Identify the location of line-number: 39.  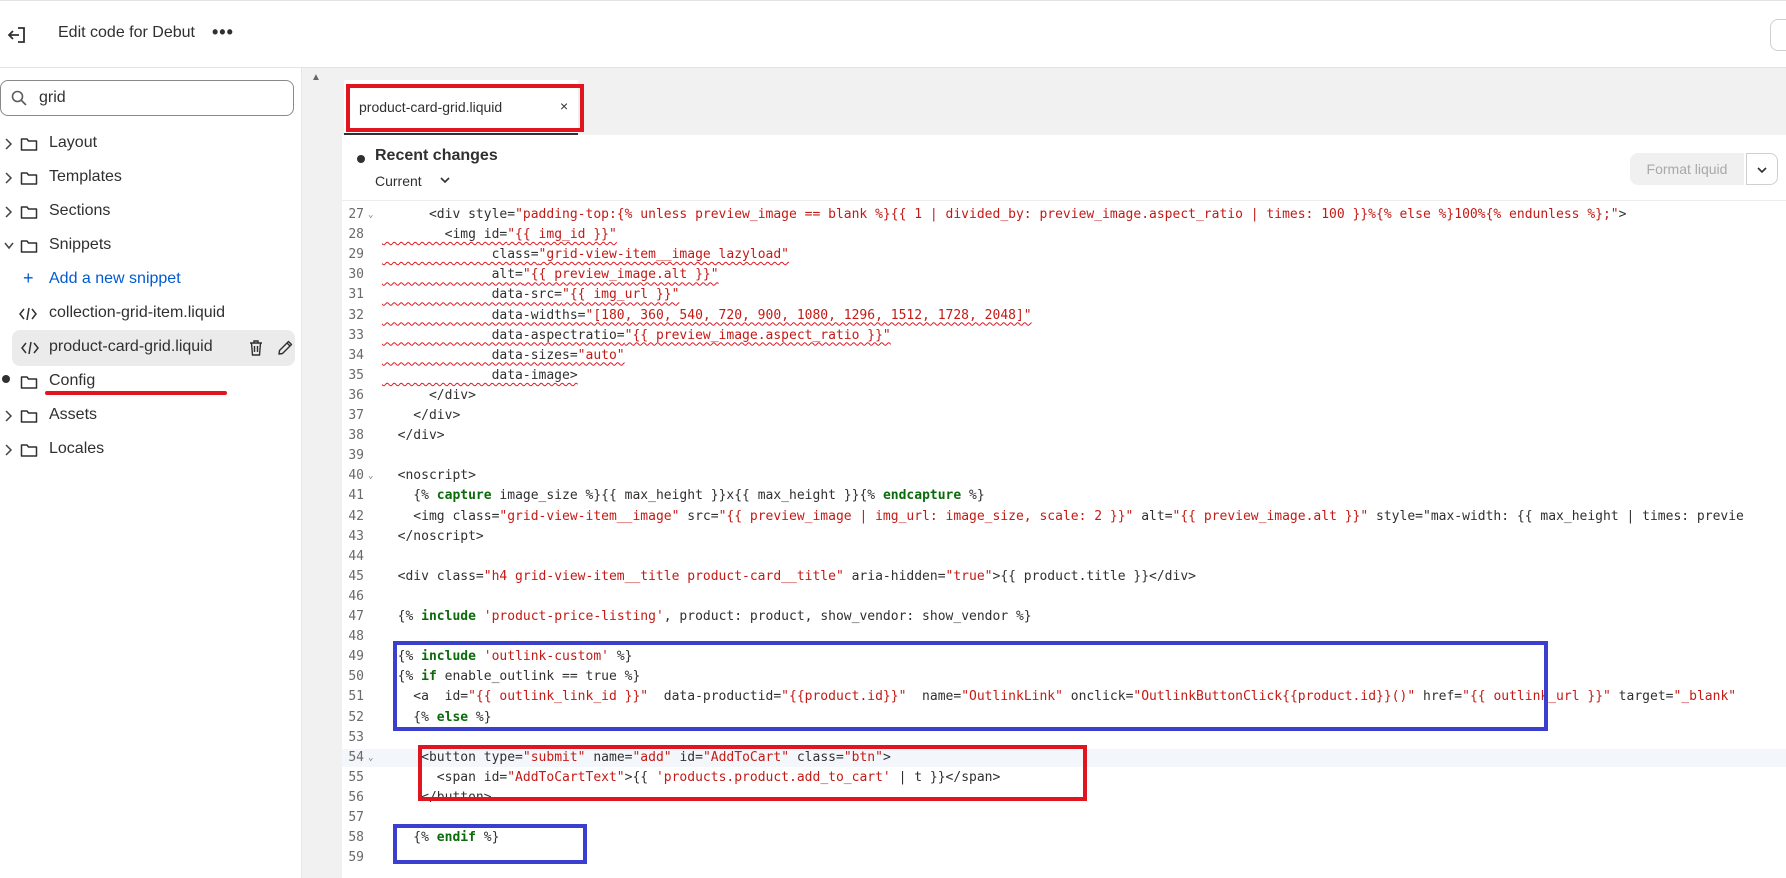
(356, 456).